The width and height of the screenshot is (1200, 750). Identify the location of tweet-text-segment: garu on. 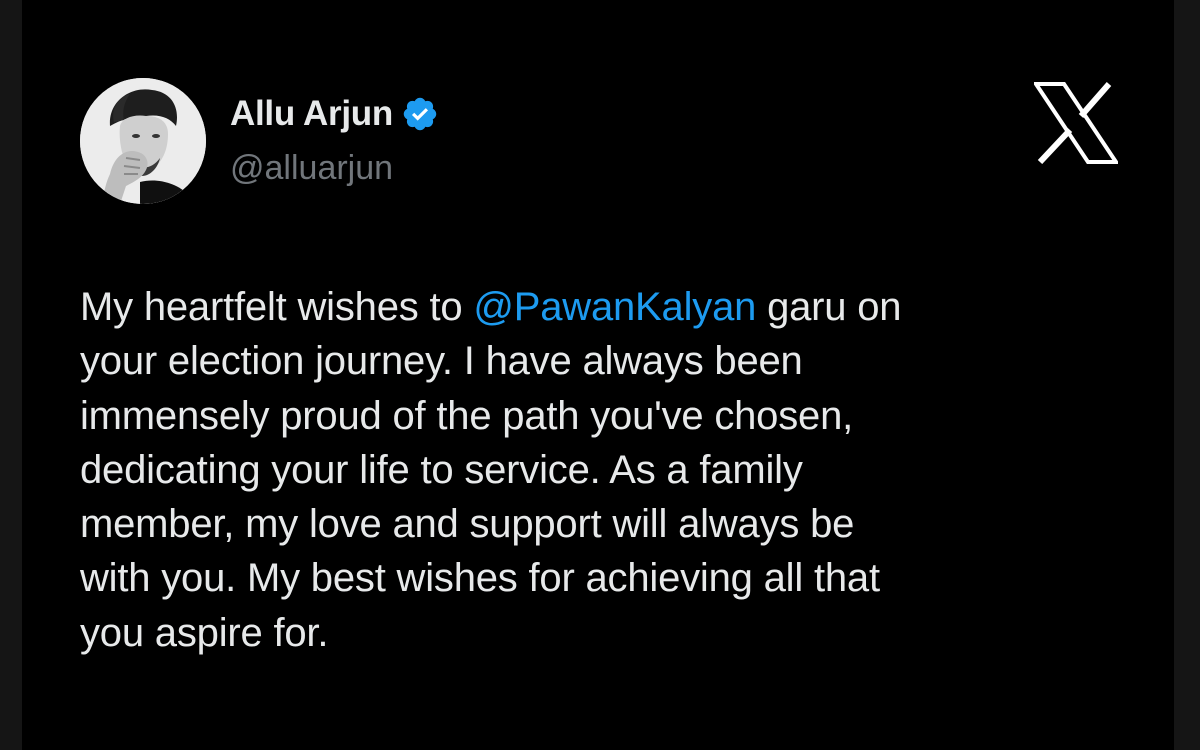
(829, 307).